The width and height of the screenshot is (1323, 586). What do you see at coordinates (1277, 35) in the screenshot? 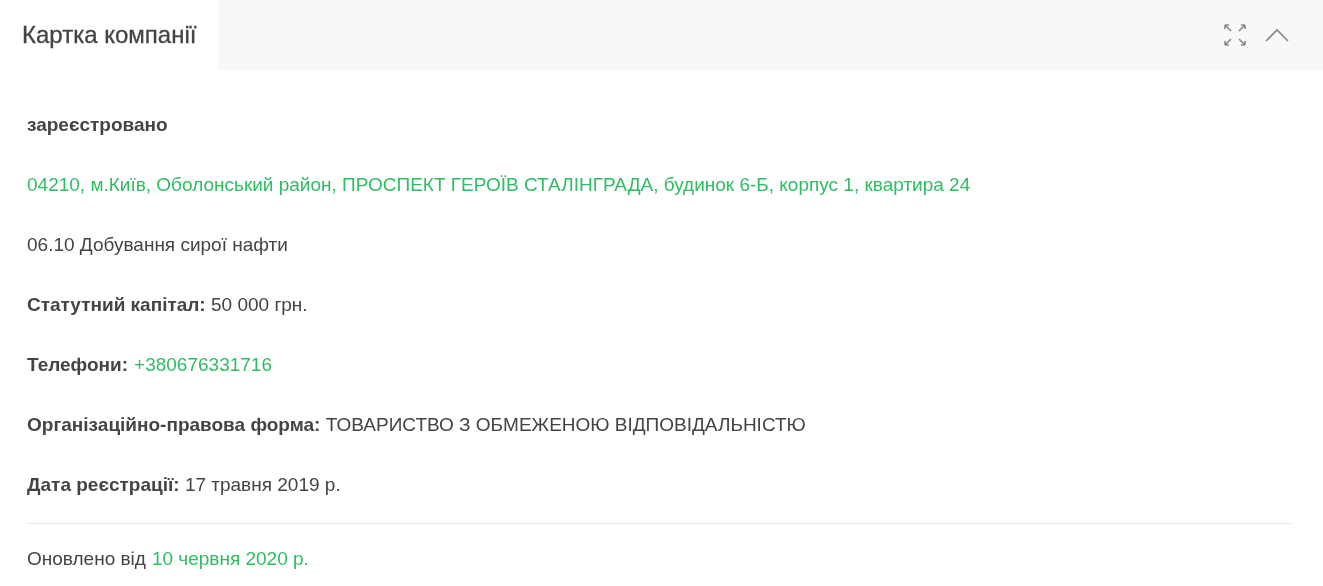
I see `collapse-chevron-icon` at bounding box center [1277, 35].